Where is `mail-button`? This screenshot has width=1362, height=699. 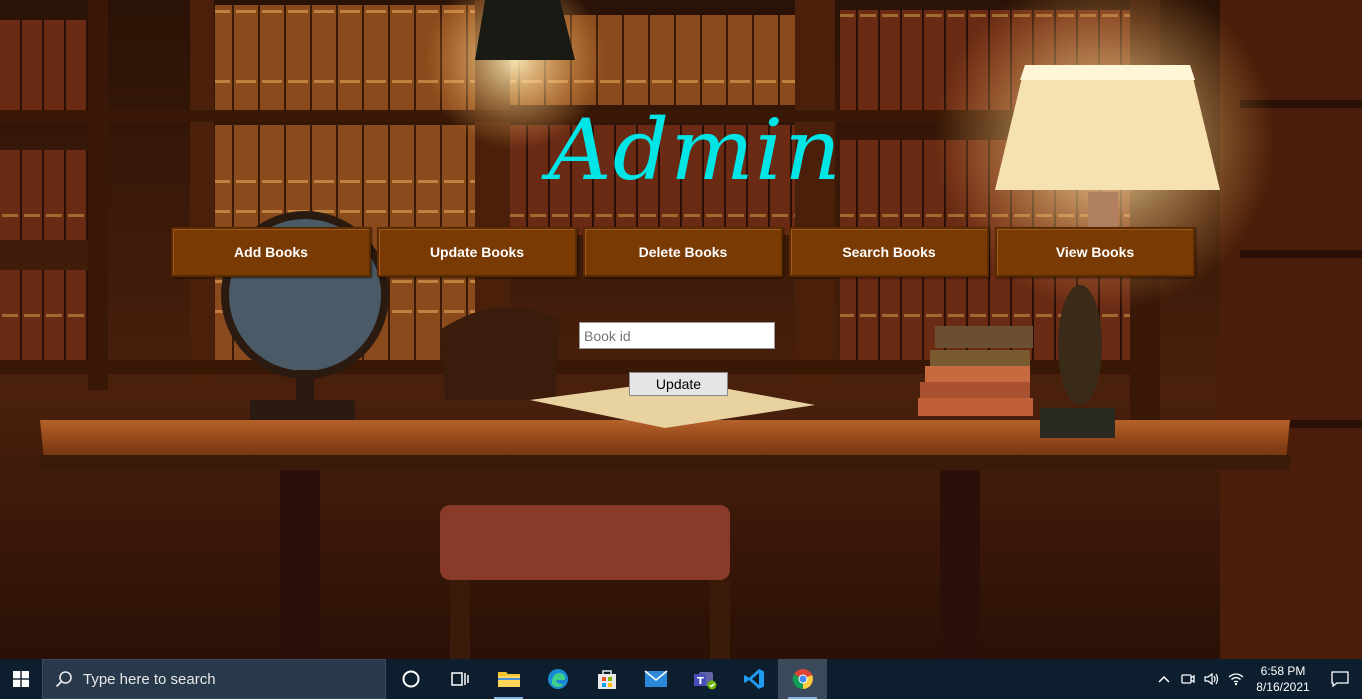 mail-button is located at coordinates (655, 679).